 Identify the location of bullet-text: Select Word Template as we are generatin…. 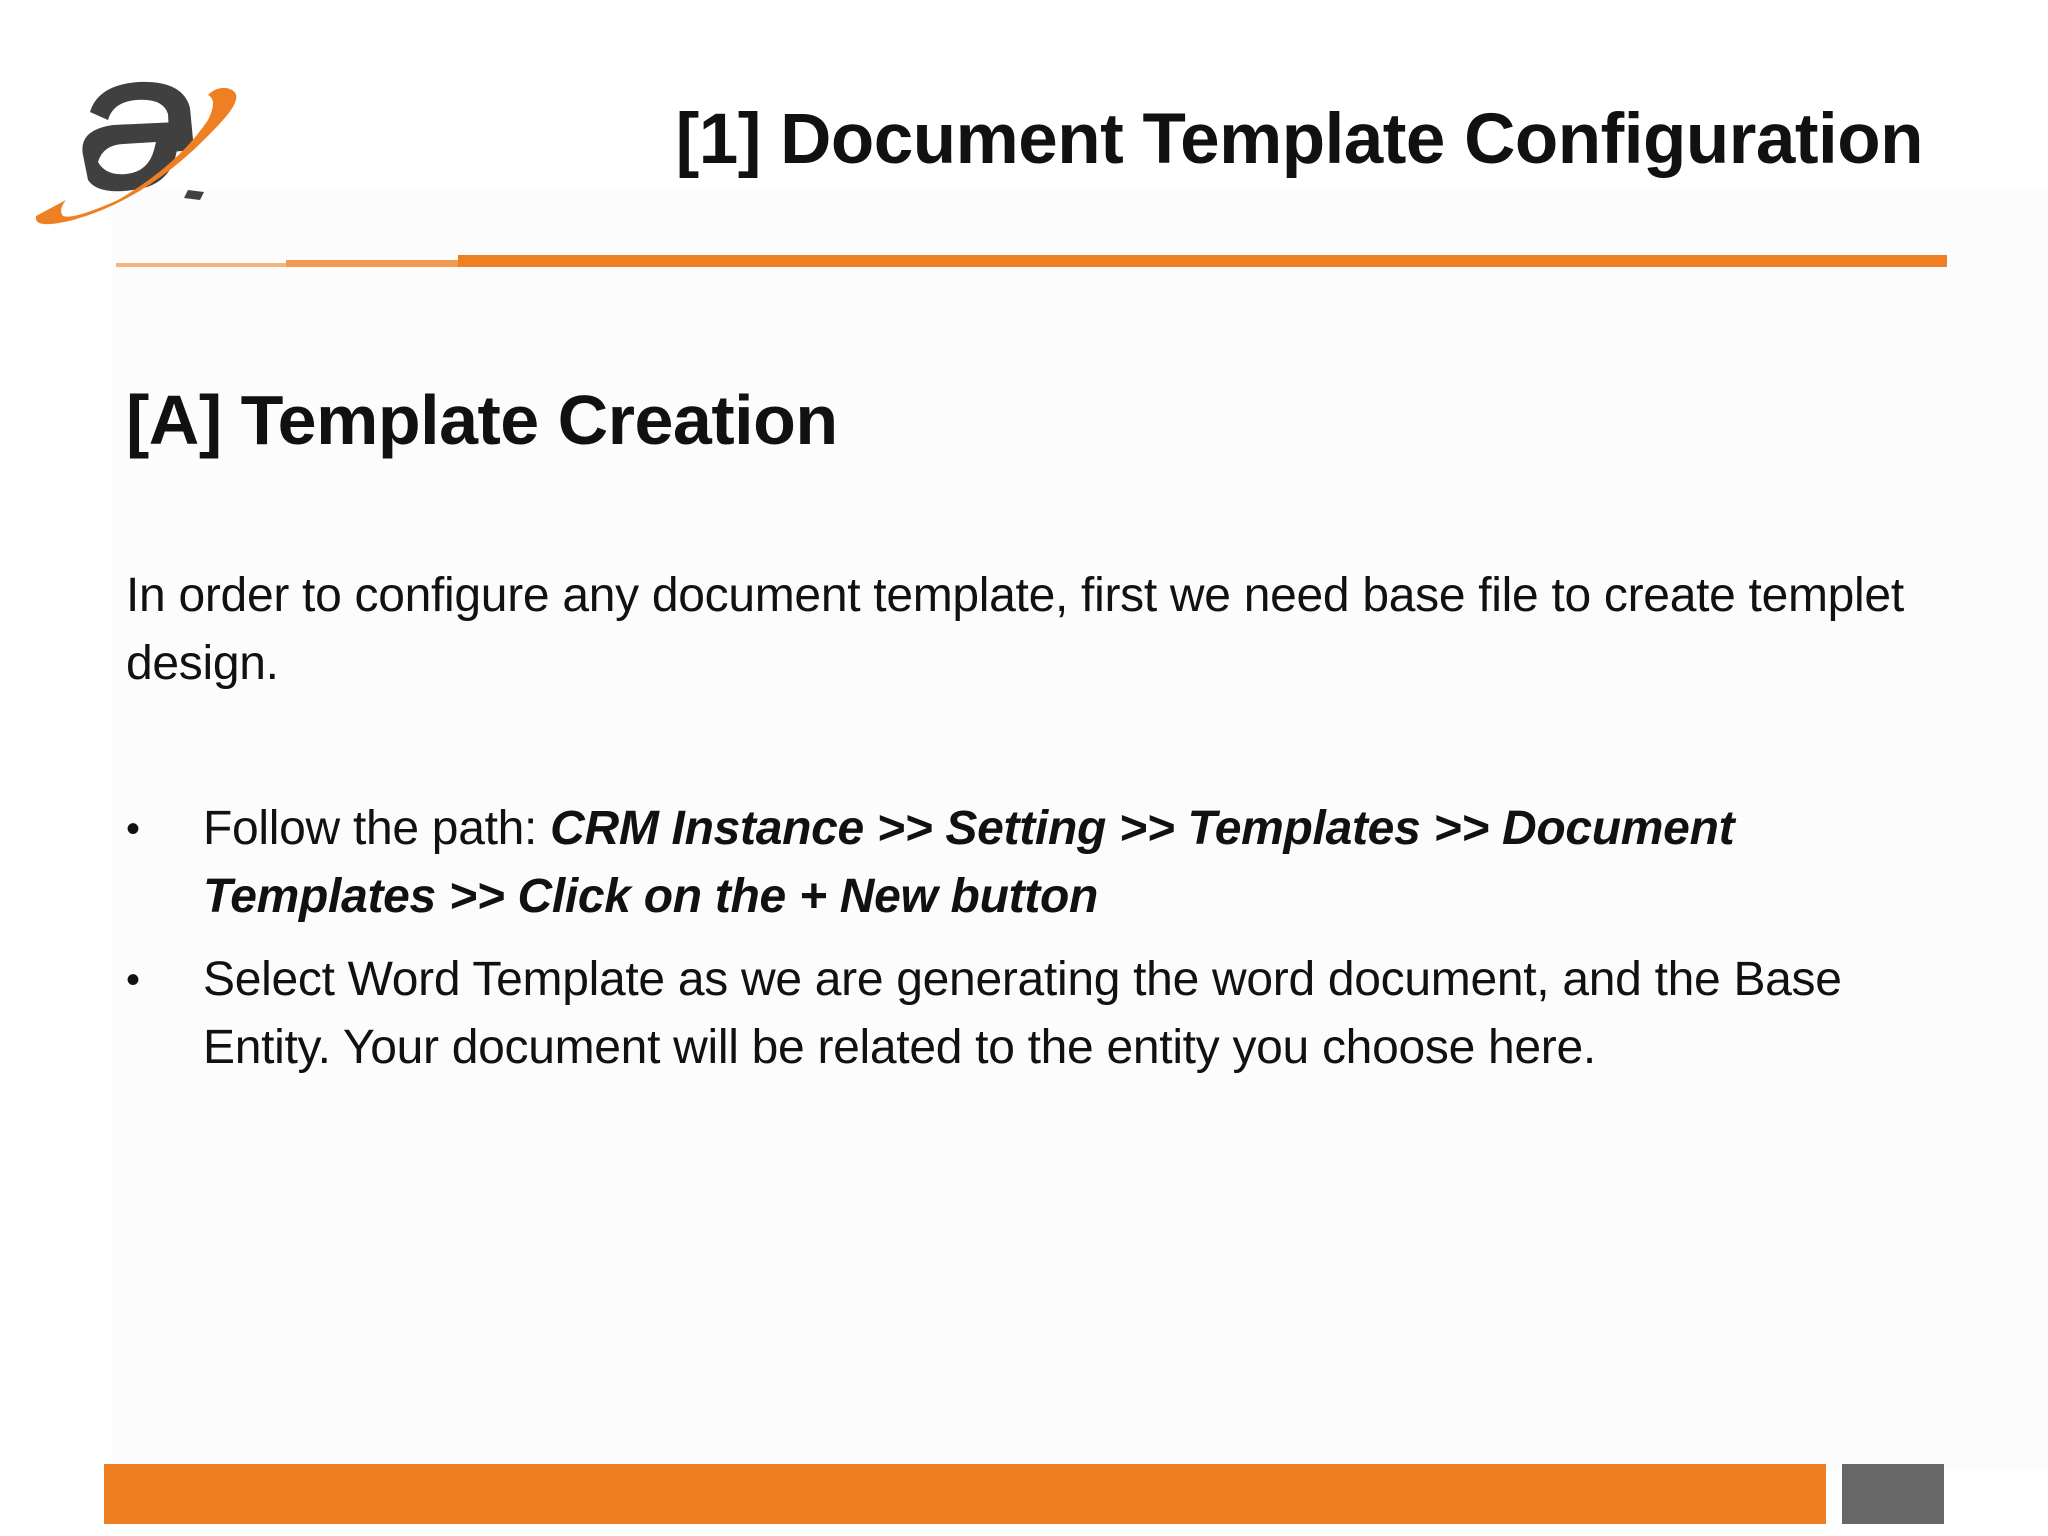
(1022, 1013).